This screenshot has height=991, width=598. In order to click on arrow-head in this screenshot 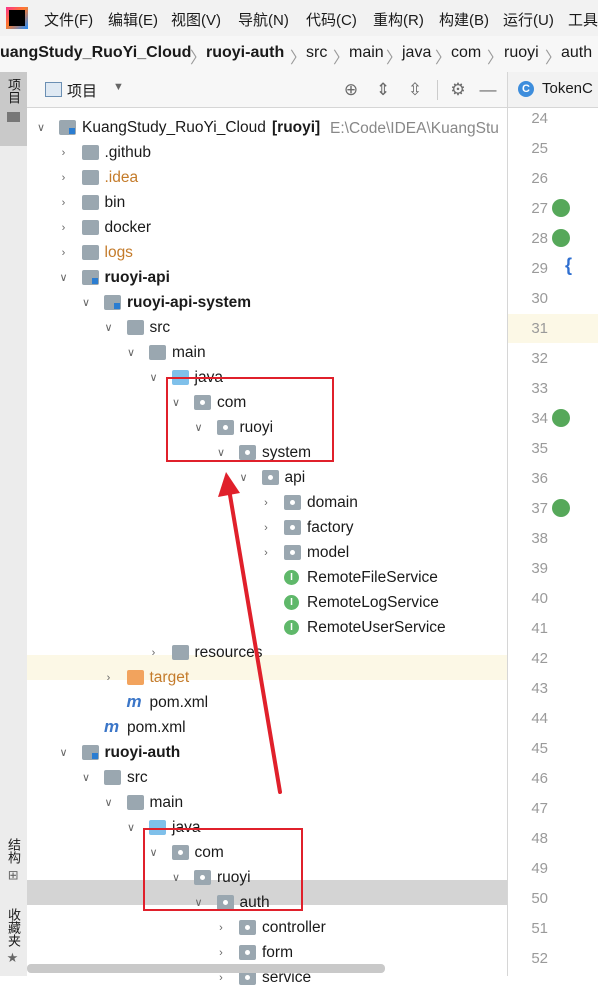, I will do `click(229, 484)`.